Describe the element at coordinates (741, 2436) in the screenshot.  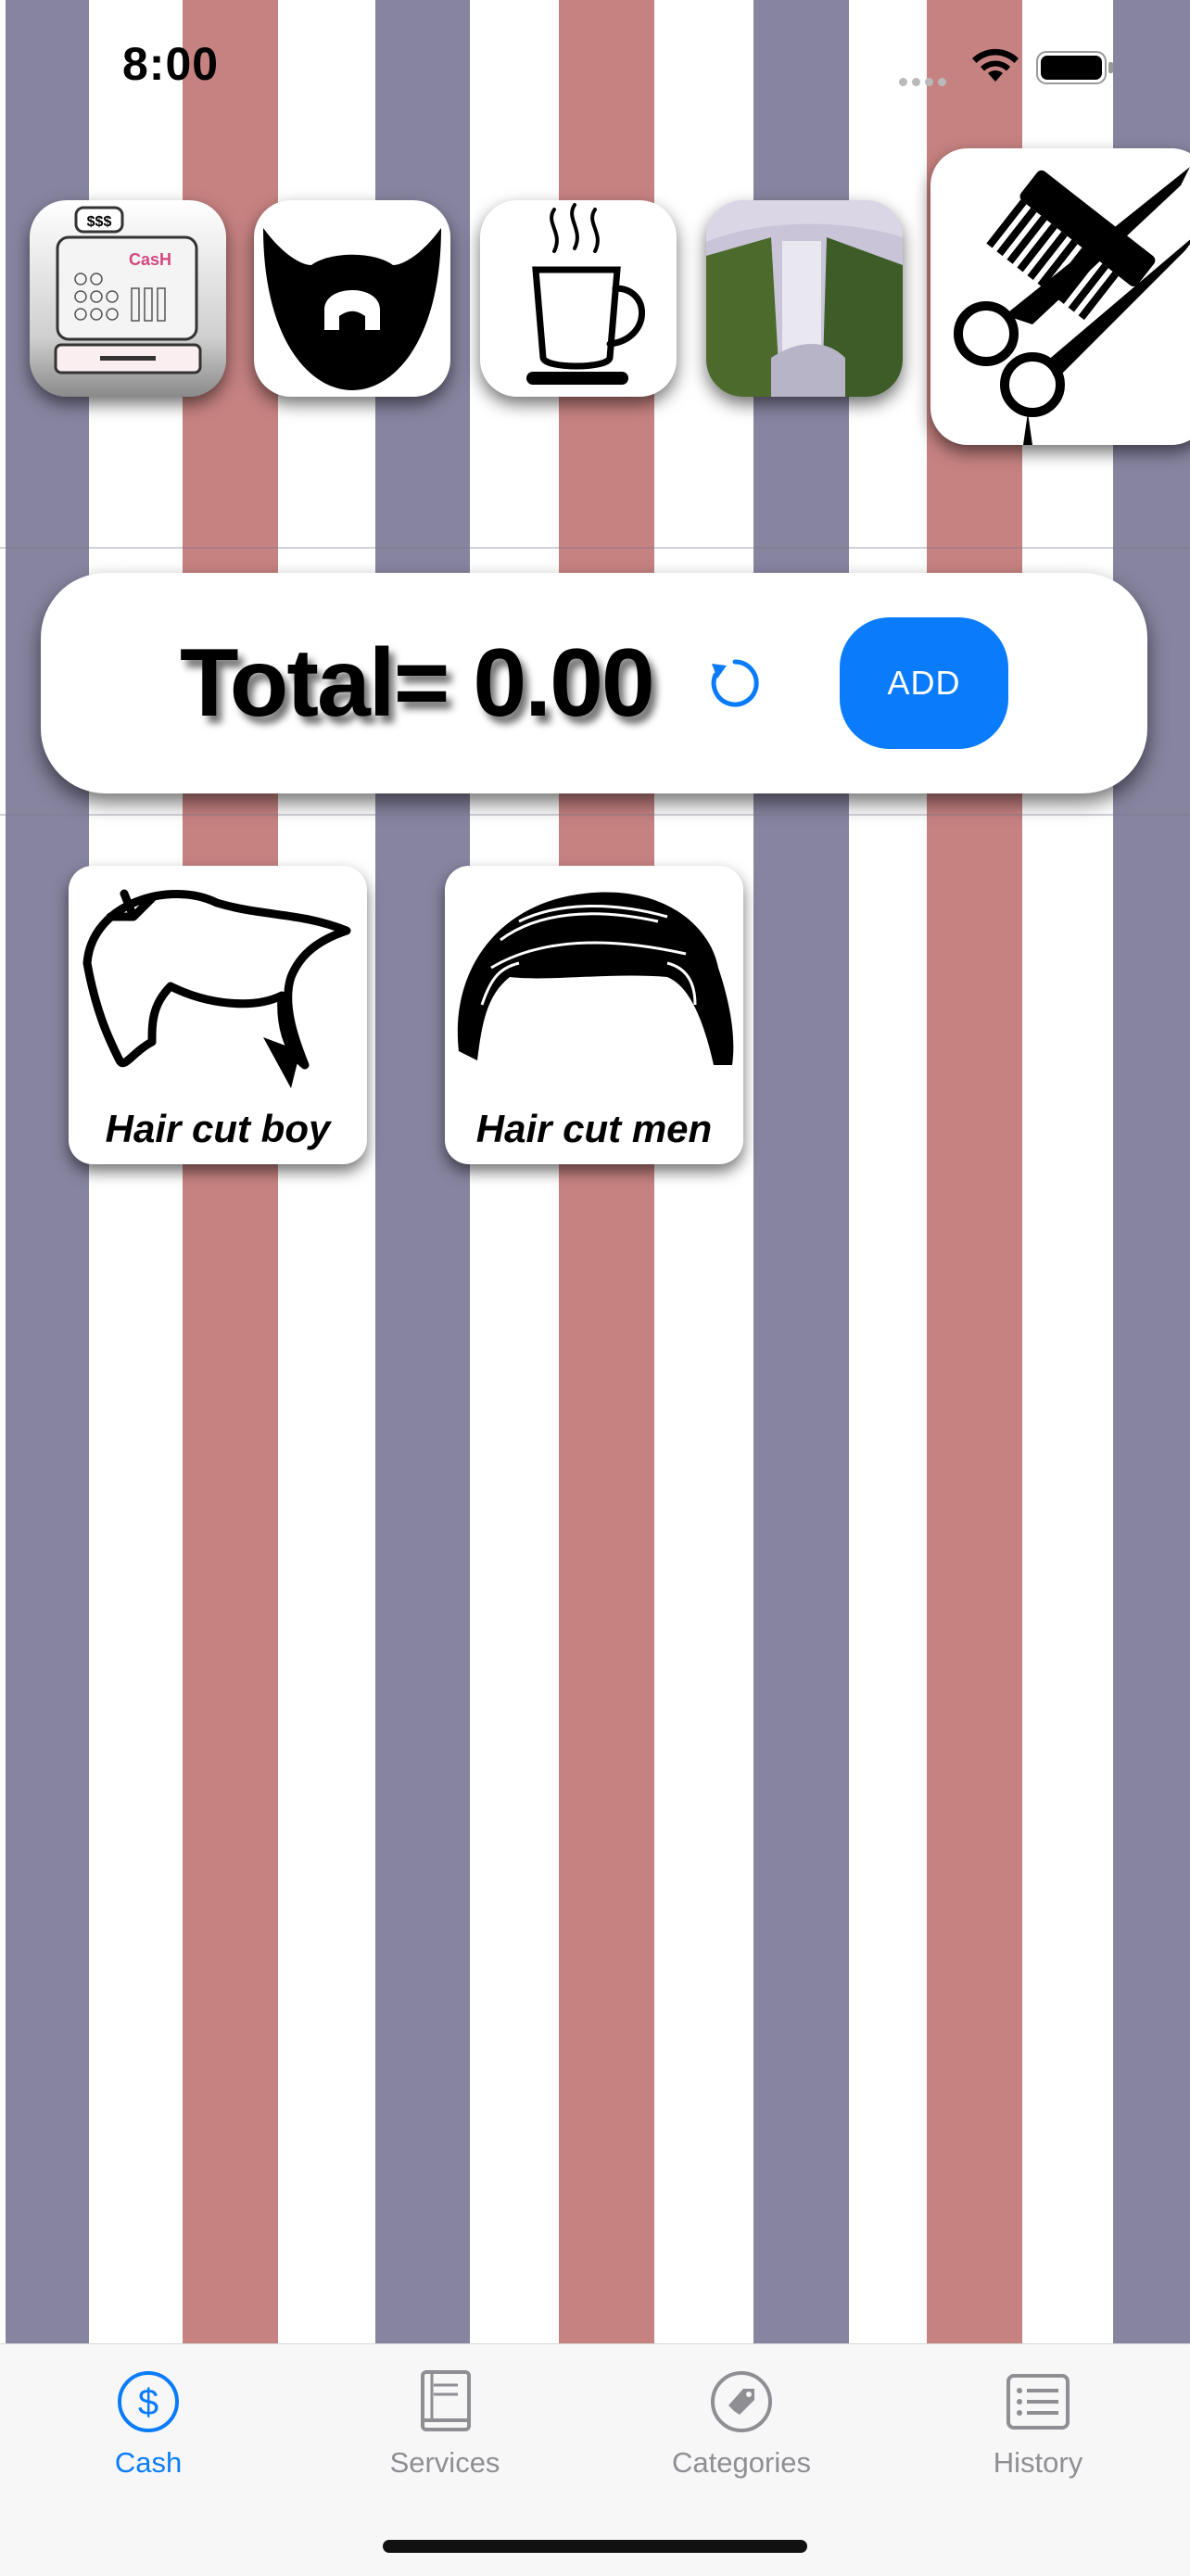
I see `tab-categories: Categories` at that location.